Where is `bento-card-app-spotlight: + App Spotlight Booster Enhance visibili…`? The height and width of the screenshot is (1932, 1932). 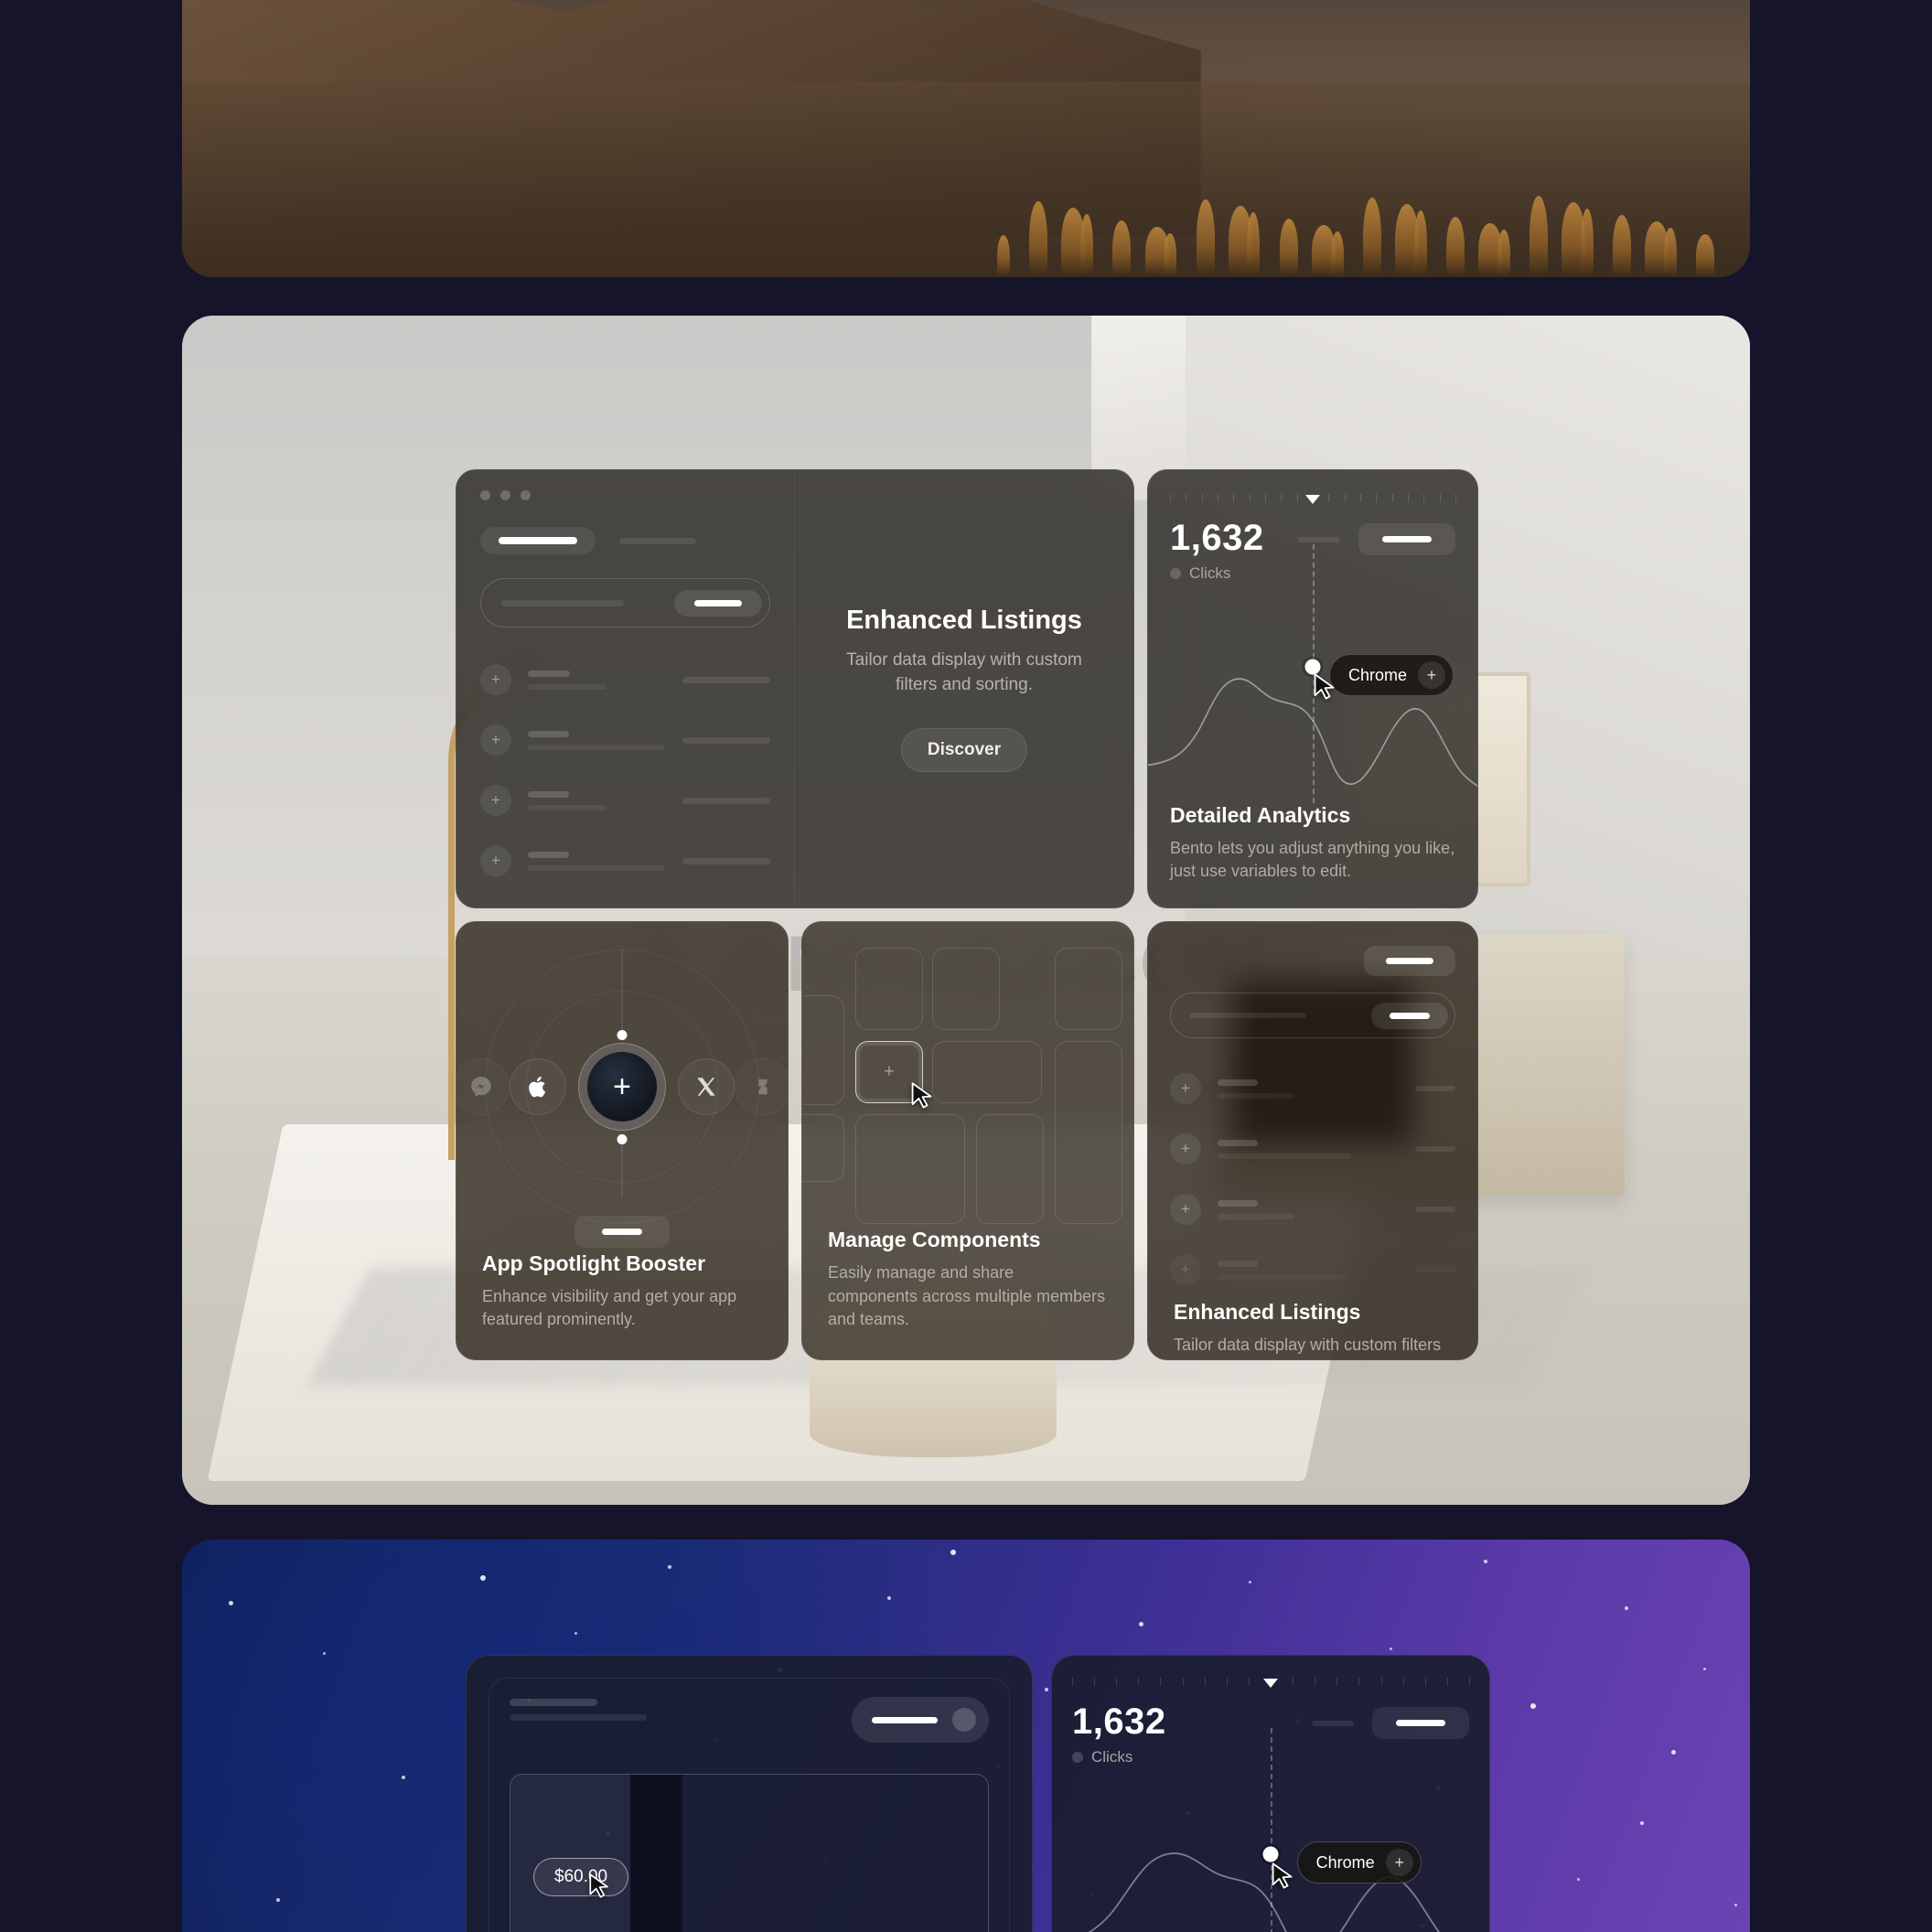
bento-card-app-spotlight: + App Spotlight Booster Enhance visibili… is located at coordinates (622, 1140).